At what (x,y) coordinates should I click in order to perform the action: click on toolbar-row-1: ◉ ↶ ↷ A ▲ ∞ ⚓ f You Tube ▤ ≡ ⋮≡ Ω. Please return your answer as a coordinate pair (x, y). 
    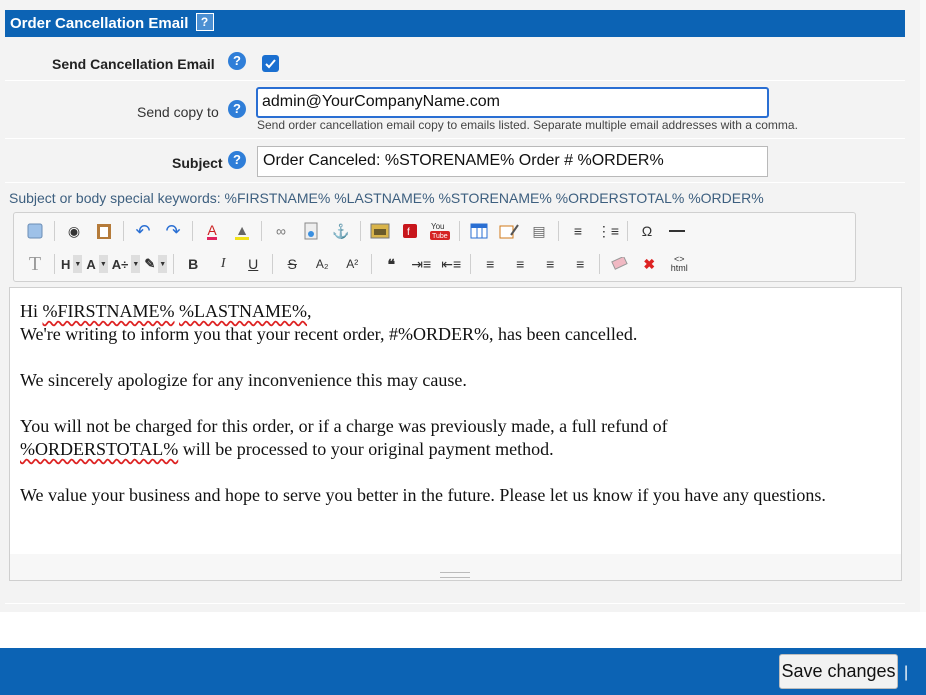
    Looking at the image, I should click on (356, 231).